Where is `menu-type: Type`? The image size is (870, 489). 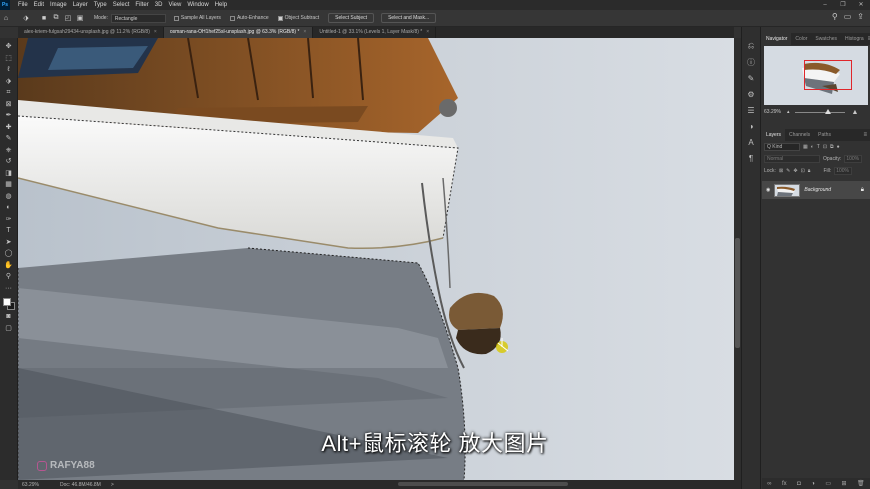 menu-type: Type is located at coordinates (100, 5).